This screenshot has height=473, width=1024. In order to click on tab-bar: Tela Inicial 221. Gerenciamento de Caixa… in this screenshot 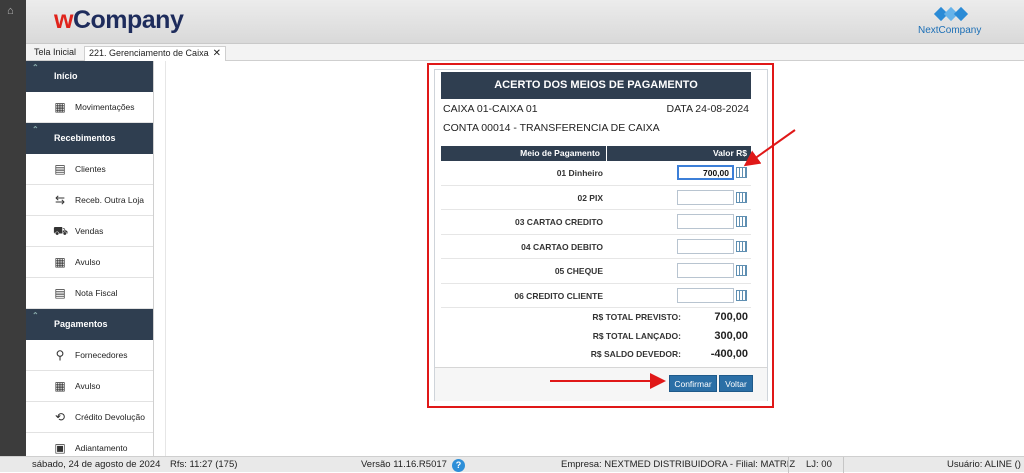, I will do `click(525, 52)`.